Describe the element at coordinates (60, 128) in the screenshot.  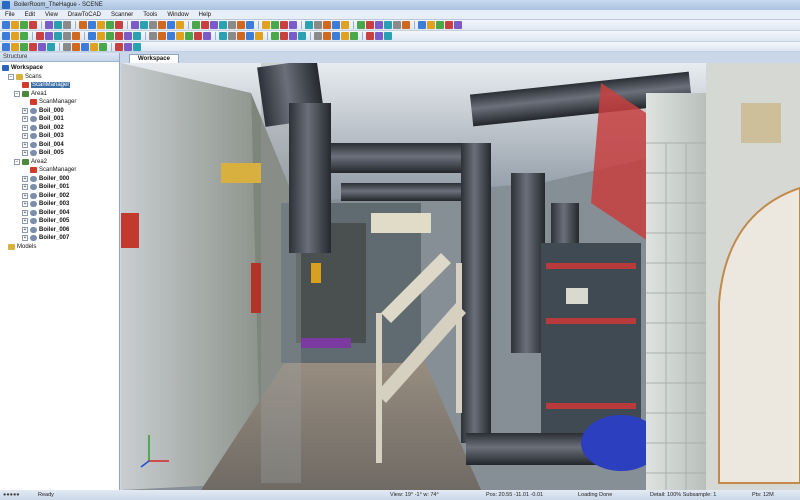
I see `tree-item-scan: + Boil_002` at that location.